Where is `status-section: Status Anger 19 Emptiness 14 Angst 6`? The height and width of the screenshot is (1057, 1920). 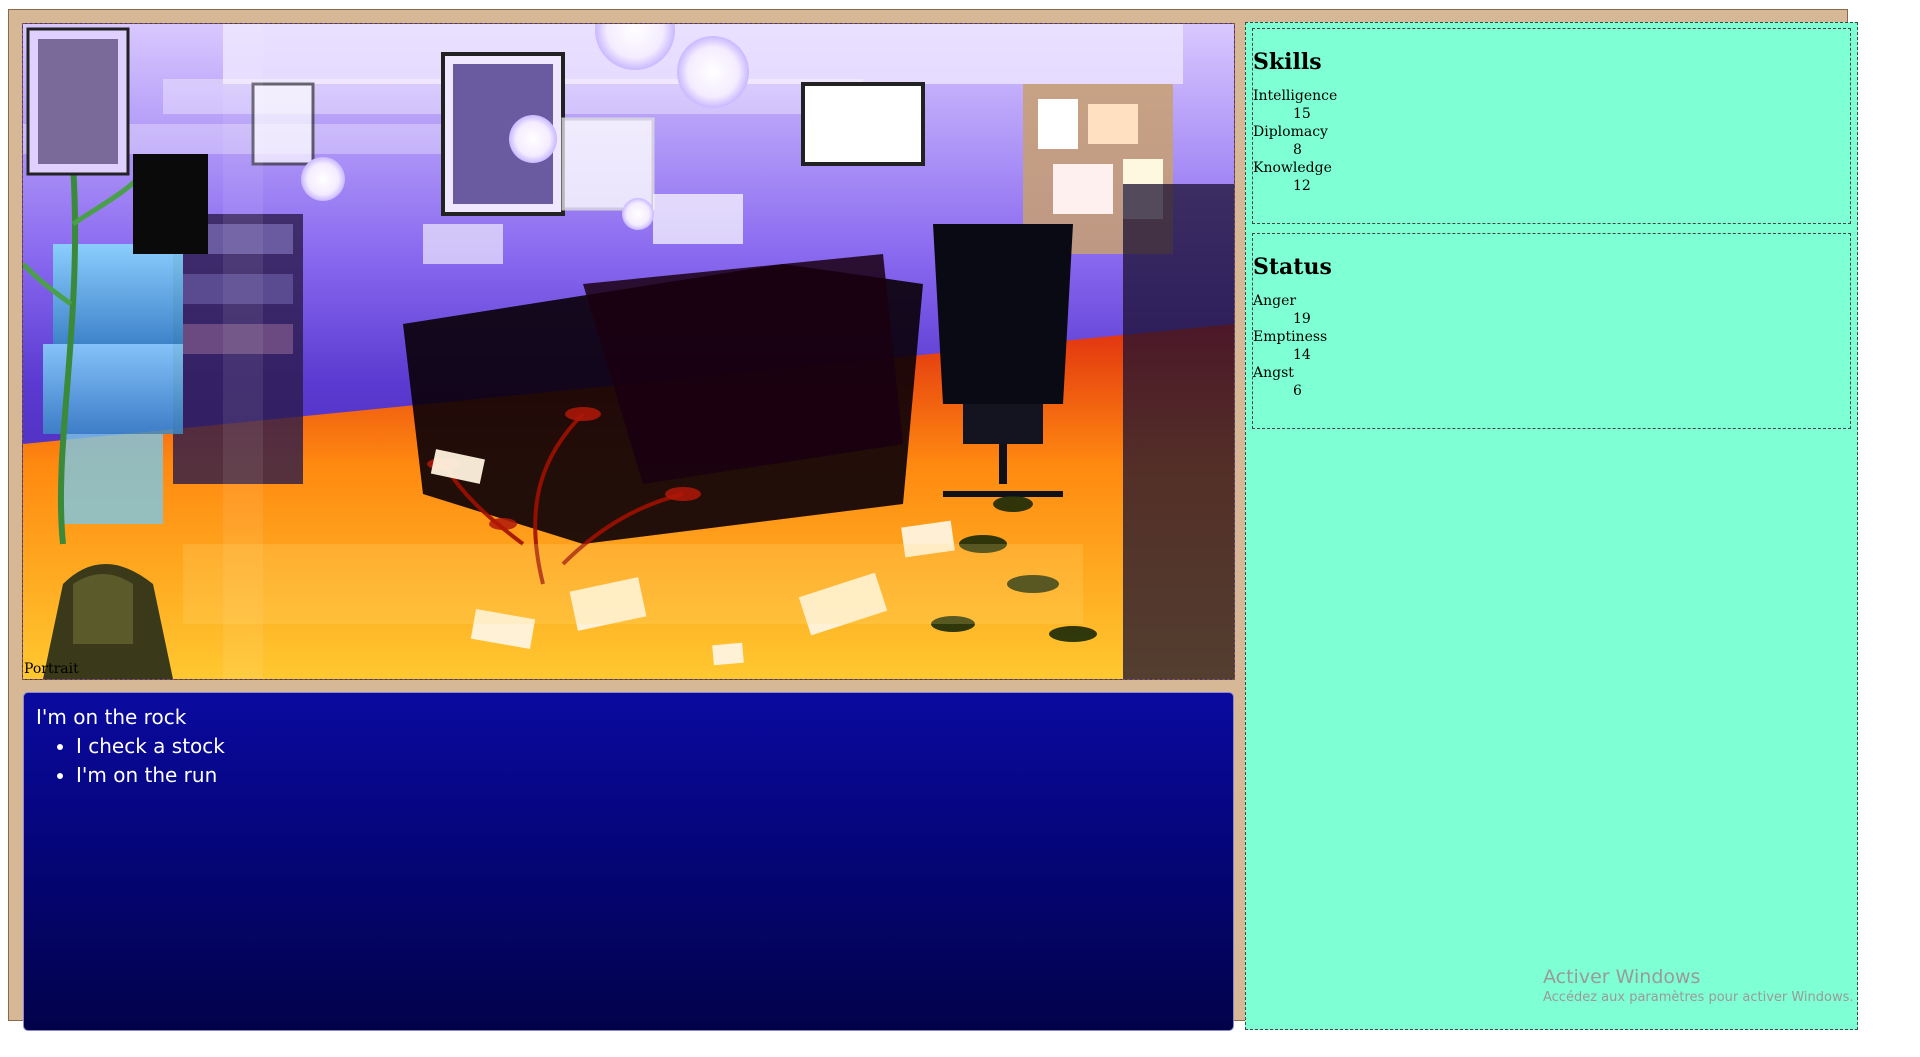 status-section: Status Anger 19 Emptiness 14 Angst 6 is located at coordinates (1551, 331).